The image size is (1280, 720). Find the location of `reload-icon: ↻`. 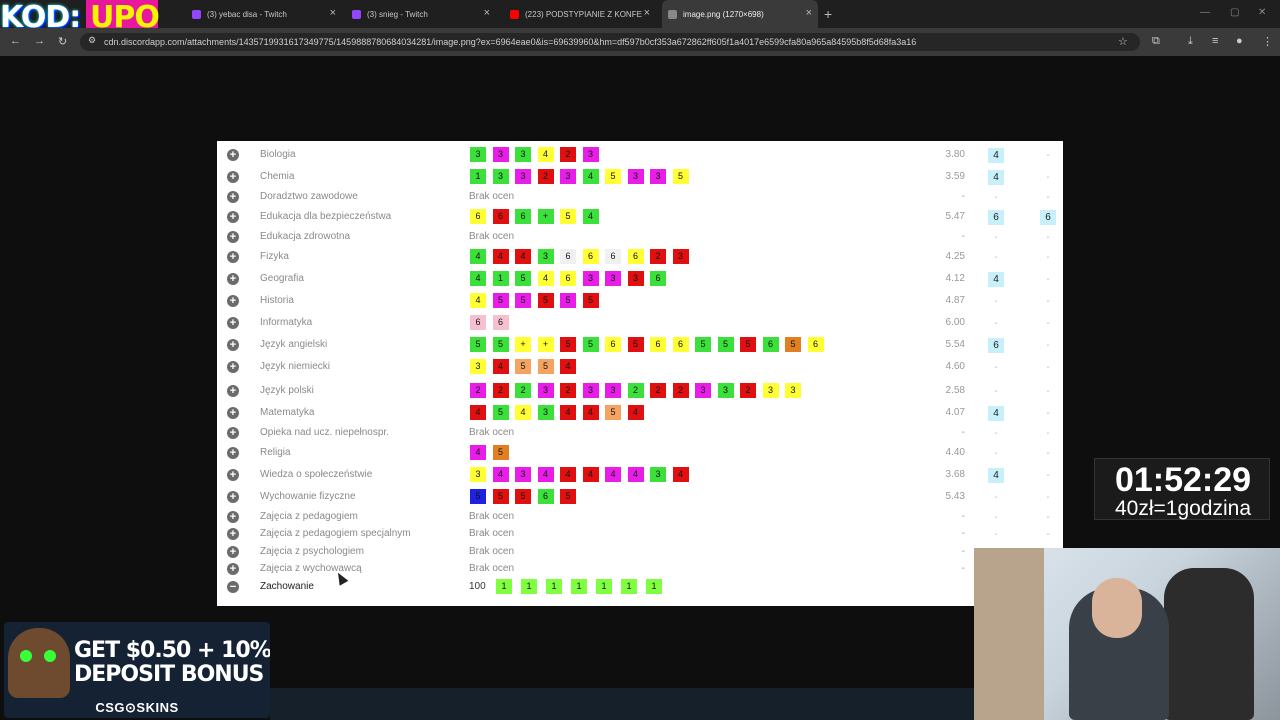

reload-icon: ↻ is located at coordinates (62, 41).